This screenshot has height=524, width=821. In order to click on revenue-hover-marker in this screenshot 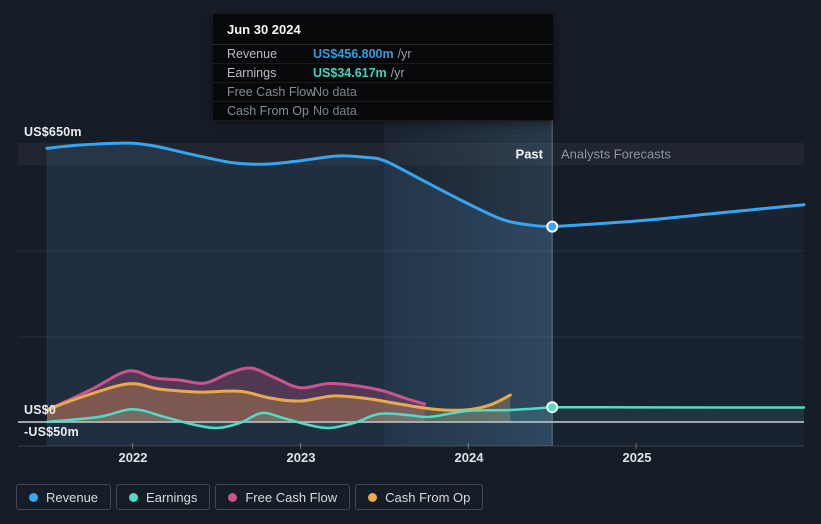, I will do `click(552, 226)`.